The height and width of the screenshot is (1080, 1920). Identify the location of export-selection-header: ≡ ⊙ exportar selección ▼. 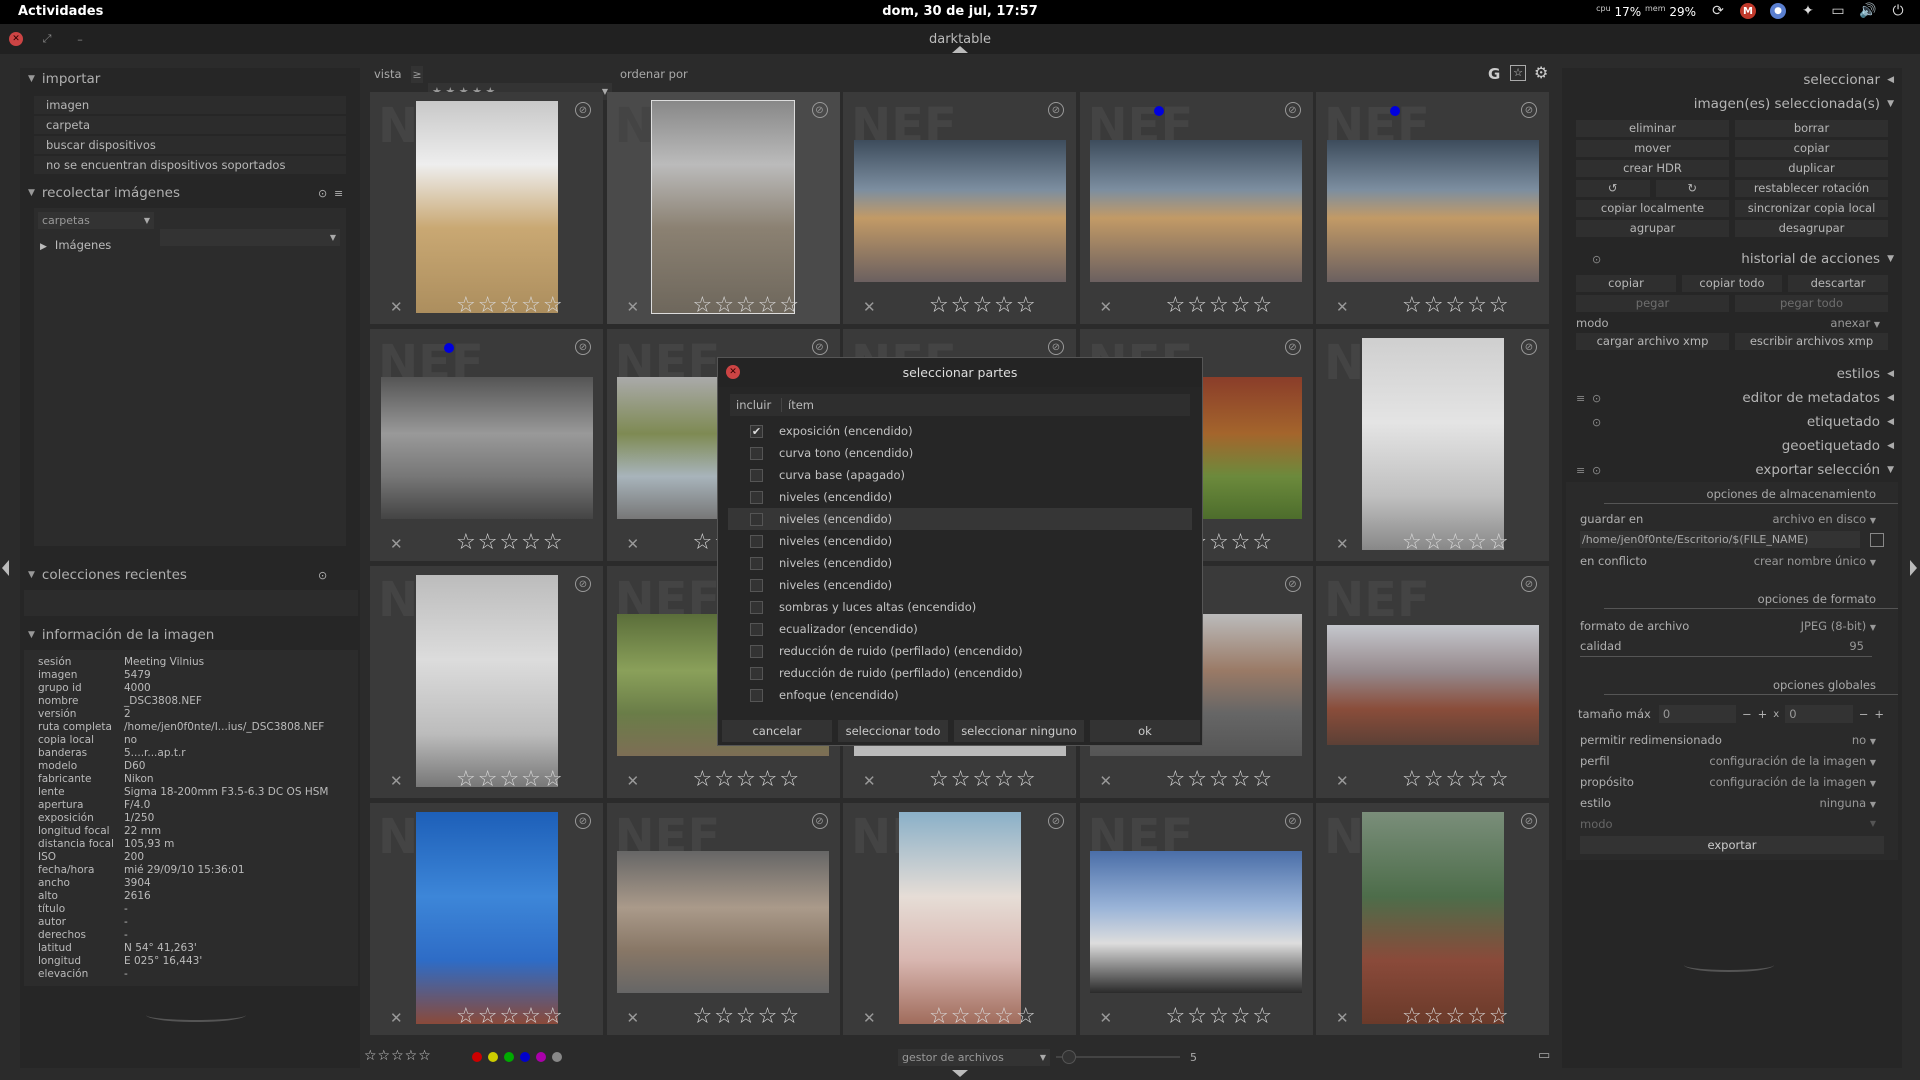
(1732, 470).